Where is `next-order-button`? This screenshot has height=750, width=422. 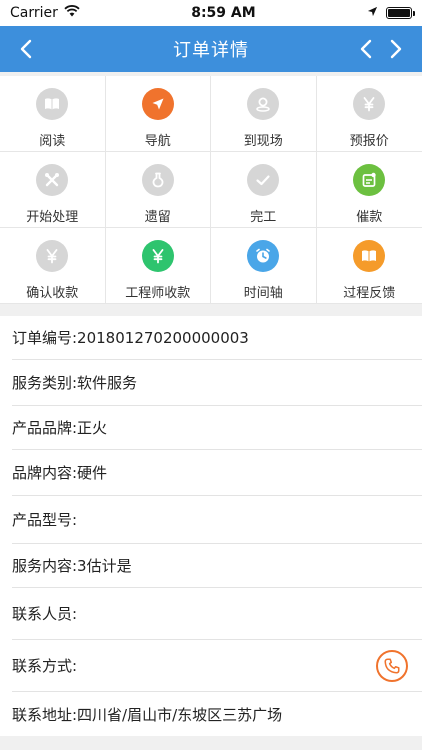 next-order-button is located at coordinates (395, 49).